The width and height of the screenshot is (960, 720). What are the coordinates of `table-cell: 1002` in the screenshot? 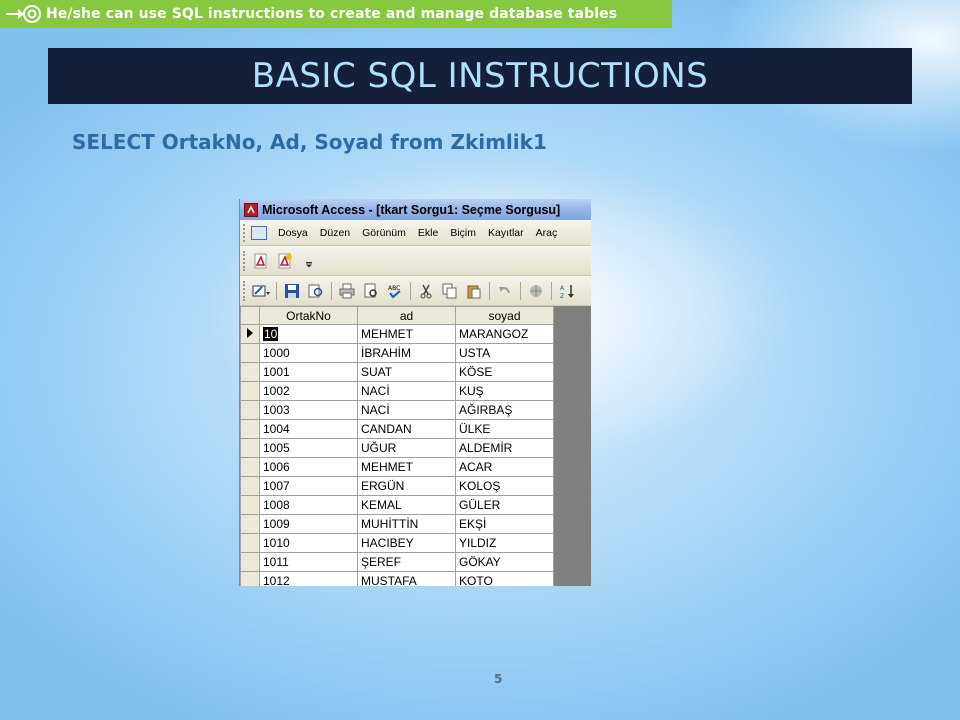 It's located at (308, 391).